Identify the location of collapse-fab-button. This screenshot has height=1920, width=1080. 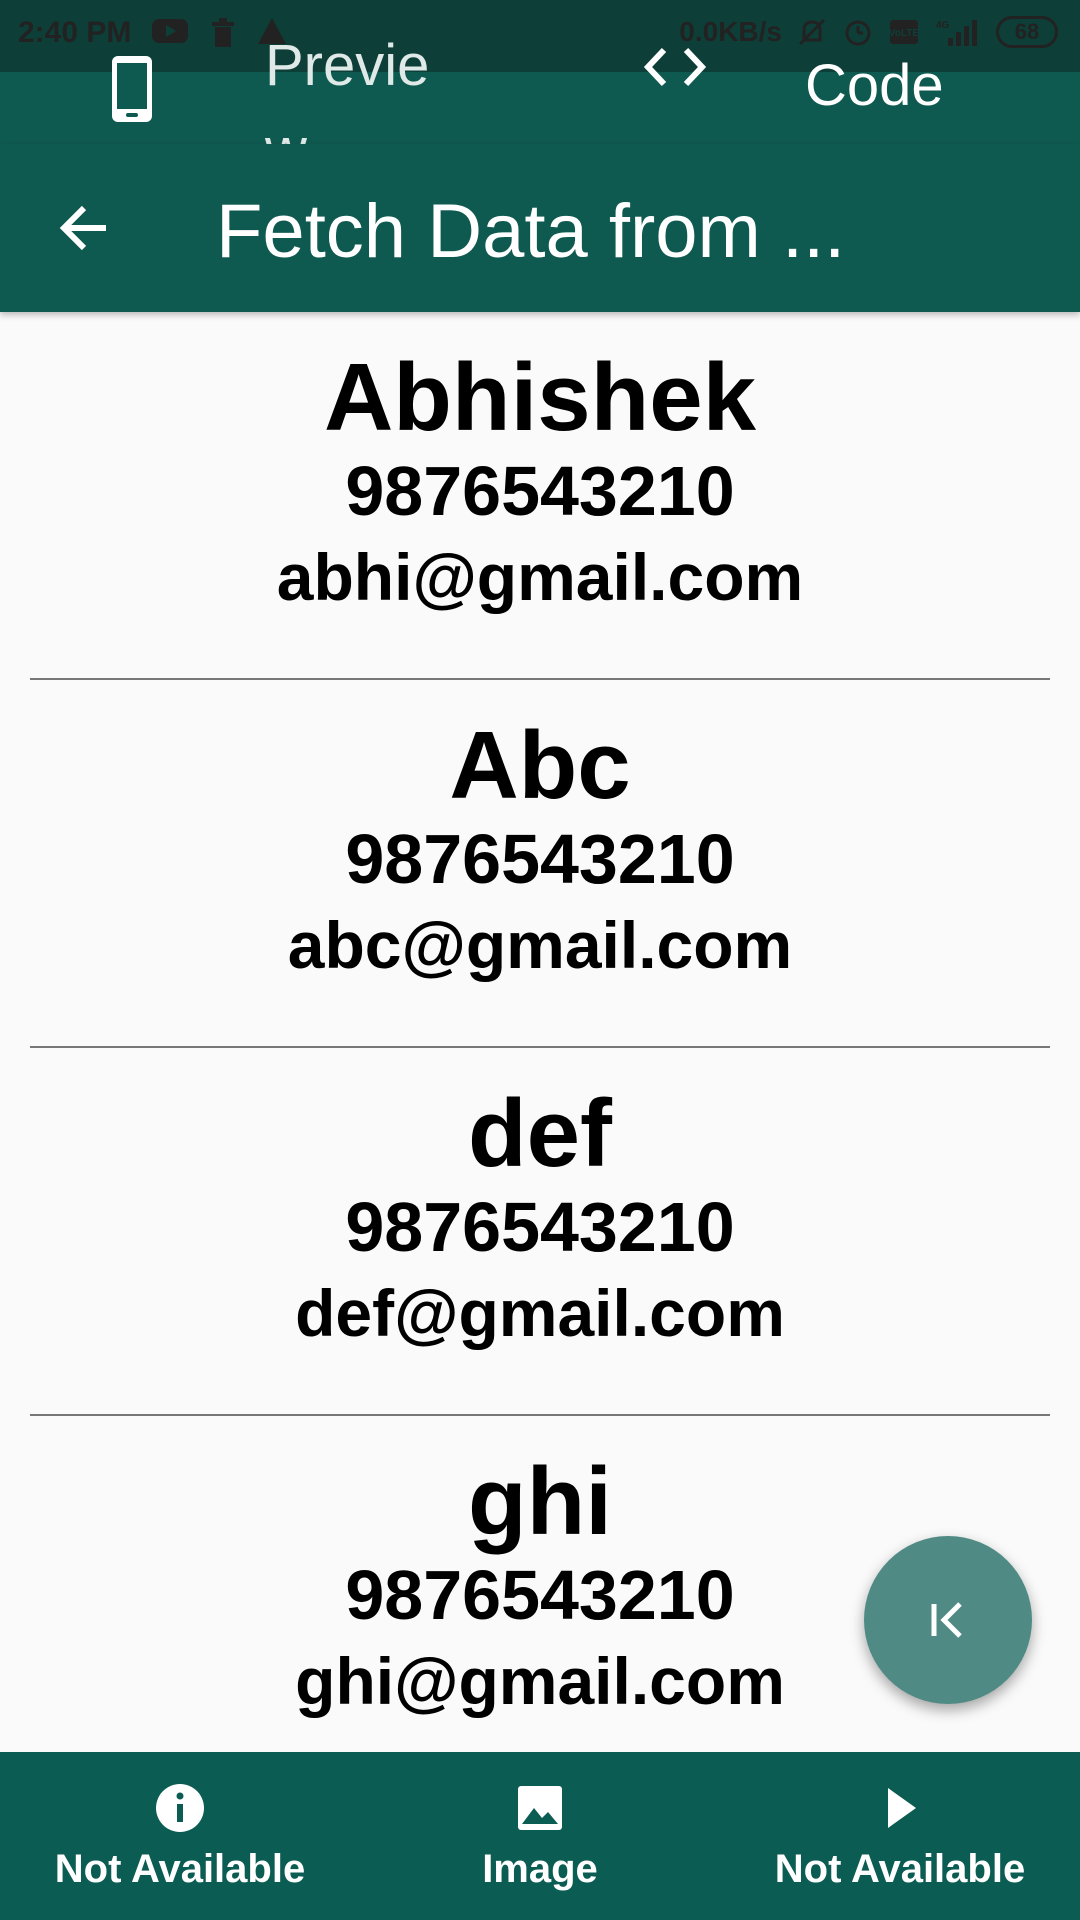
(948, 1620).